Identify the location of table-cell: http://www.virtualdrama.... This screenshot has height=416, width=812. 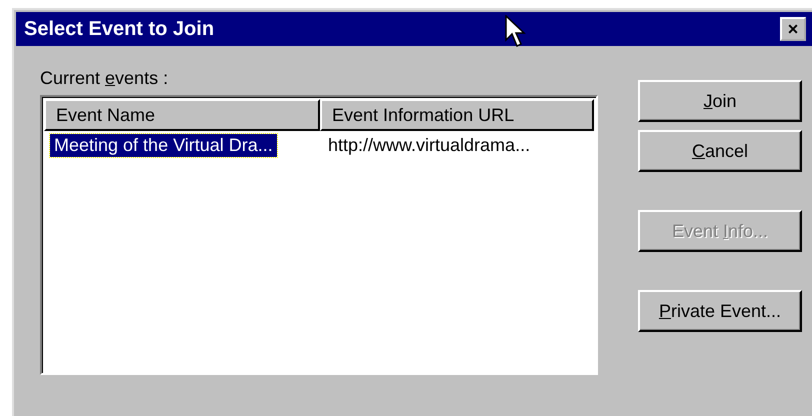
(429, 145).